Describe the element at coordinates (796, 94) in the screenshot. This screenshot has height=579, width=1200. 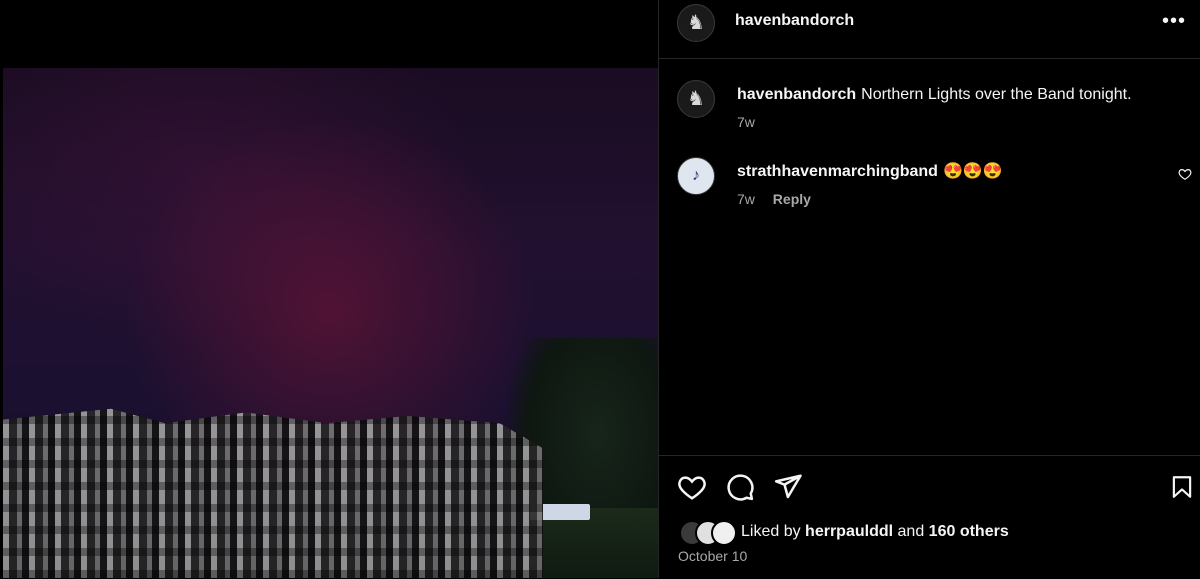
I see `caption-username: havenbandorch` at that location.